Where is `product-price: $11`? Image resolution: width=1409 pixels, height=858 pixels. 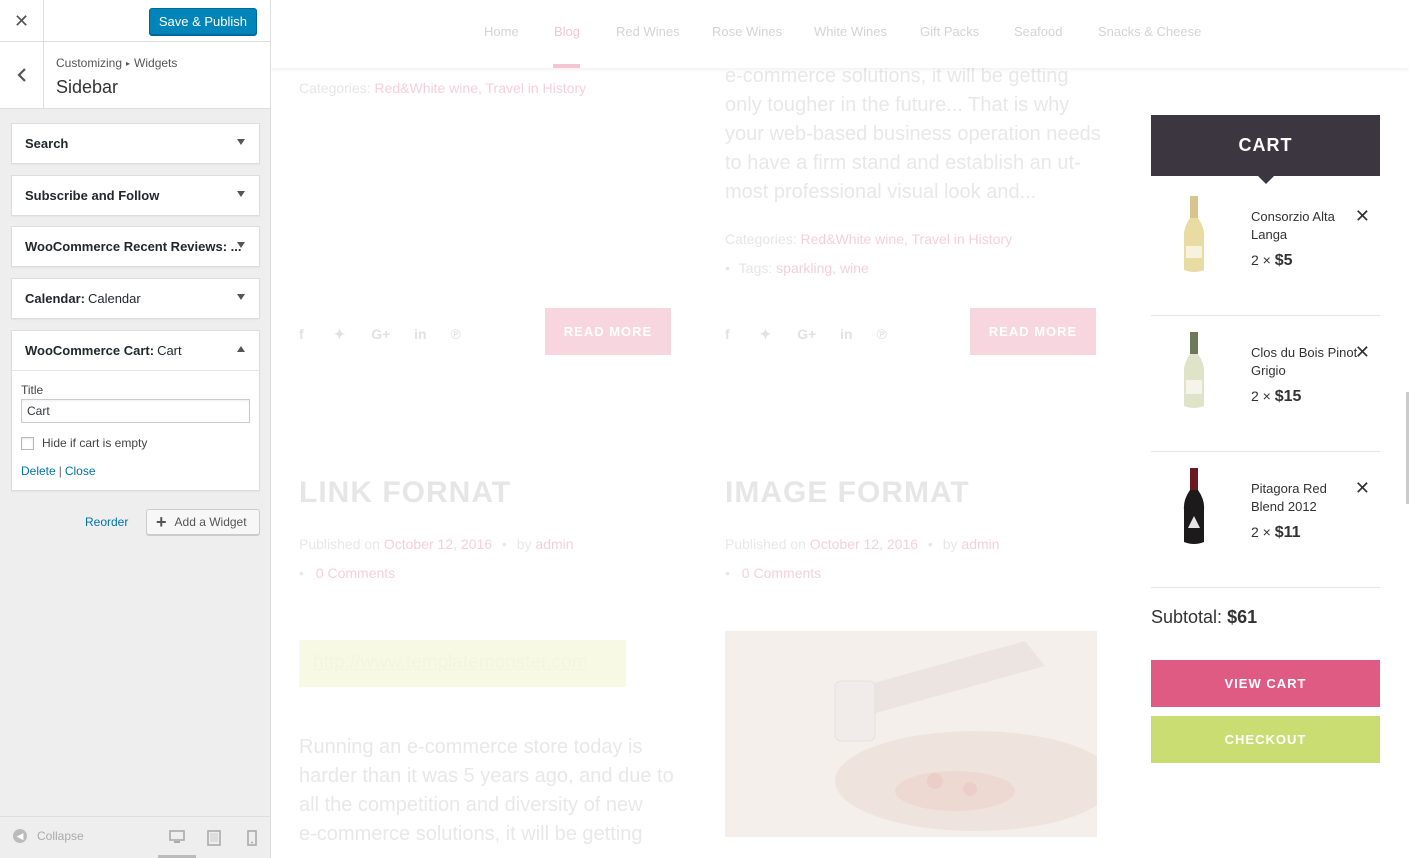 product-price: $11 is located at coordinates (1287, 532).